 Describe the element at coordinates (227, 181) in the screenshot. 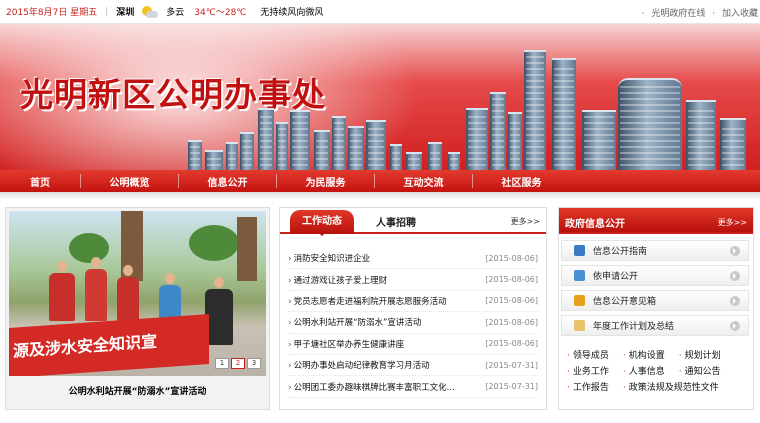

I see `nav-info-disclosure: 信息公开` at that location.